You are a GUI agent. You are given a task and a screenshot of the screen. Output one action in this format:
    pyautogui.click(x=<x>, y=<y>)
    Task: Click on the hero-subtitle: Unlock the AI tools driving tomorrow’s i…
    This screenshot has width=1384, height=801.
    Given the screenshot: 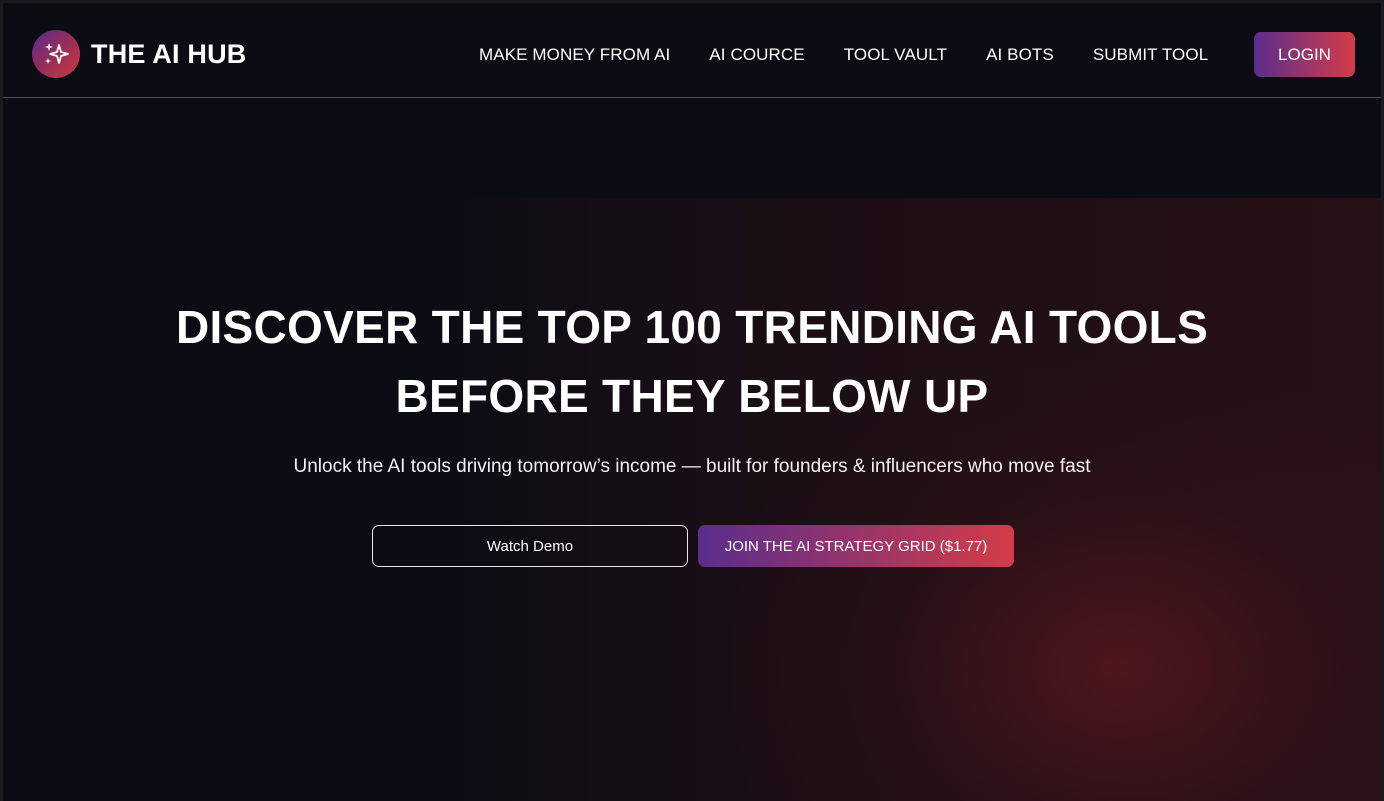 What is the action you would take?
    pyautogui.click(x=692, y=466)
    